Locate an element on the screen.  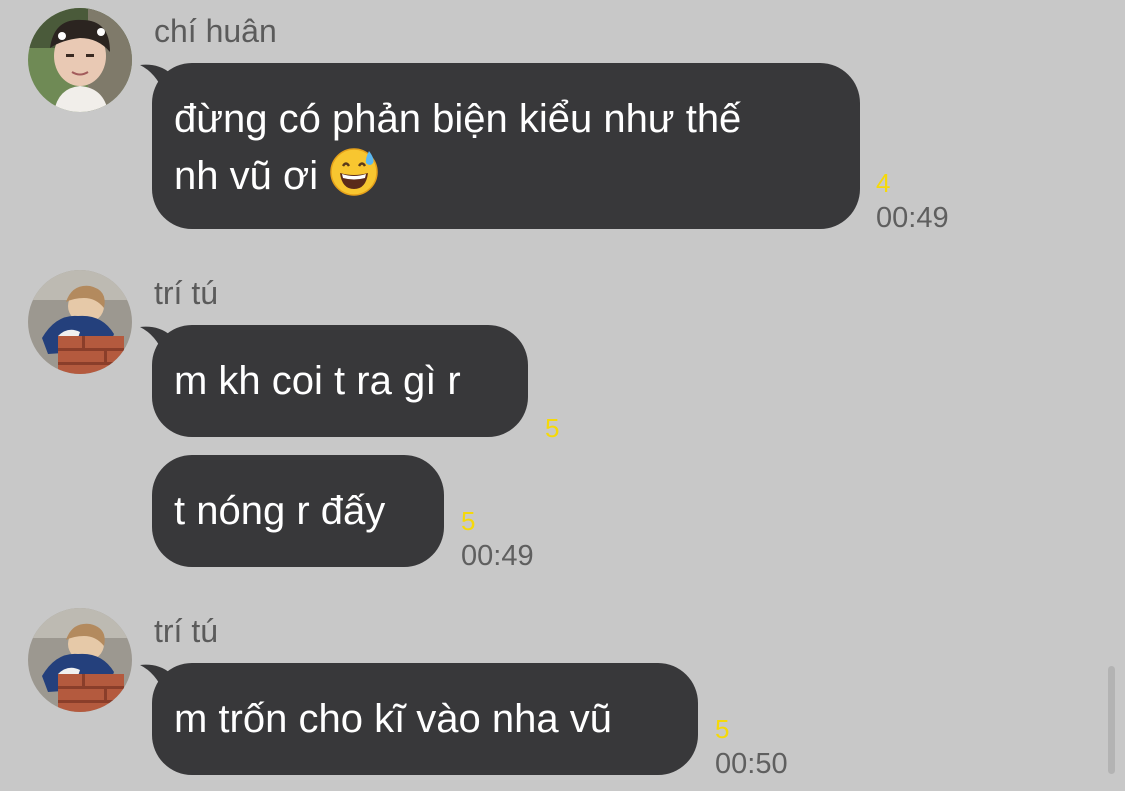
message-text: đừng có phản biện kiểu như thế is located at coordinates (458, 119).